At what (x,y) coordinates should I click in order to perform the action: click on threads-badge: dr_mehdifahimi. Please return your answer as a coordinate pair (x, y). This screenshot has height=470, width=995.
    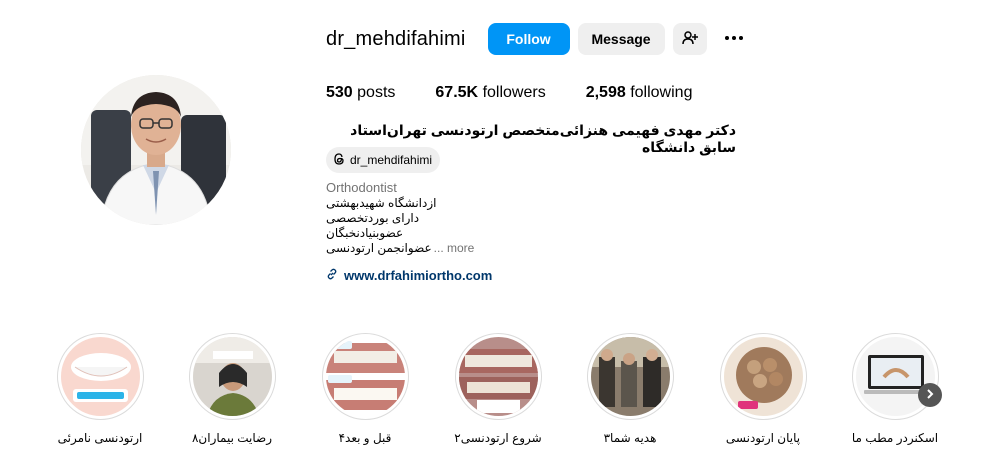
    Looking at the image, I should click on (383, 160).